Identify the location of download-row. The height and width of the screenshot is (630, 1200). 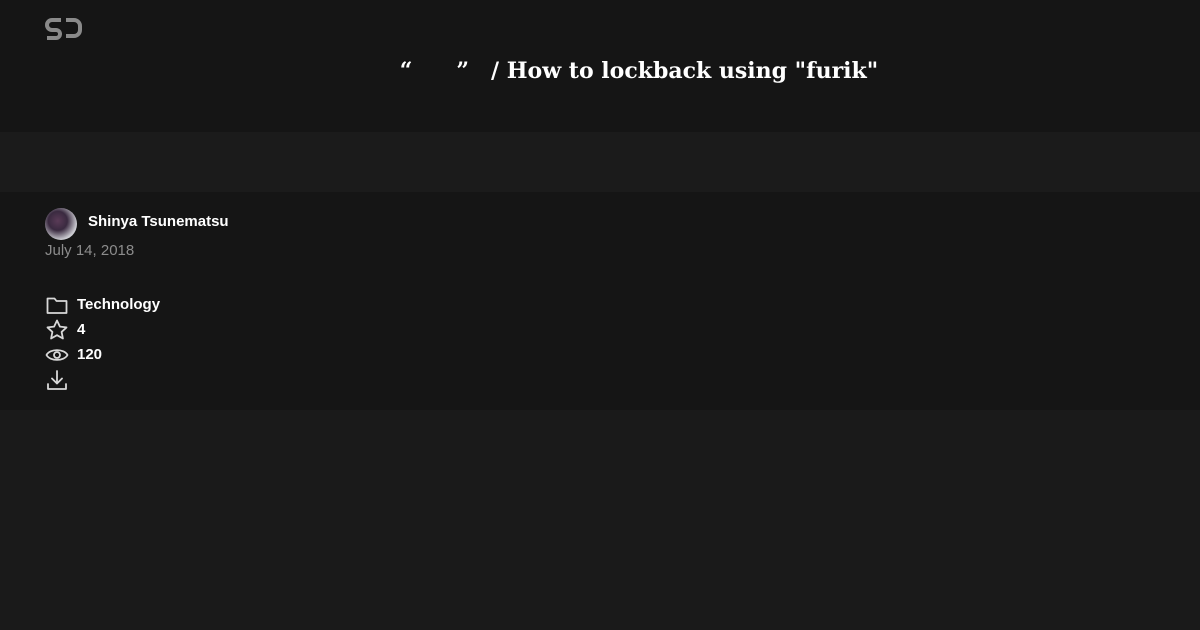
(57, 380).